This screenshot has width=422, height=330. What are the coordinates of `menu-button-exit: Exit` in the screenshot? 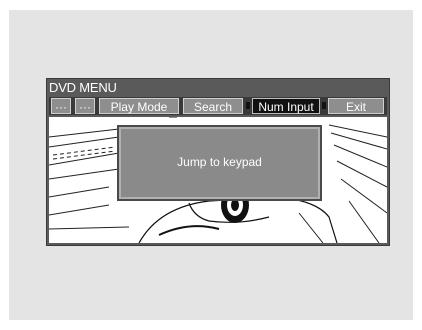 It's located at (356, 106).